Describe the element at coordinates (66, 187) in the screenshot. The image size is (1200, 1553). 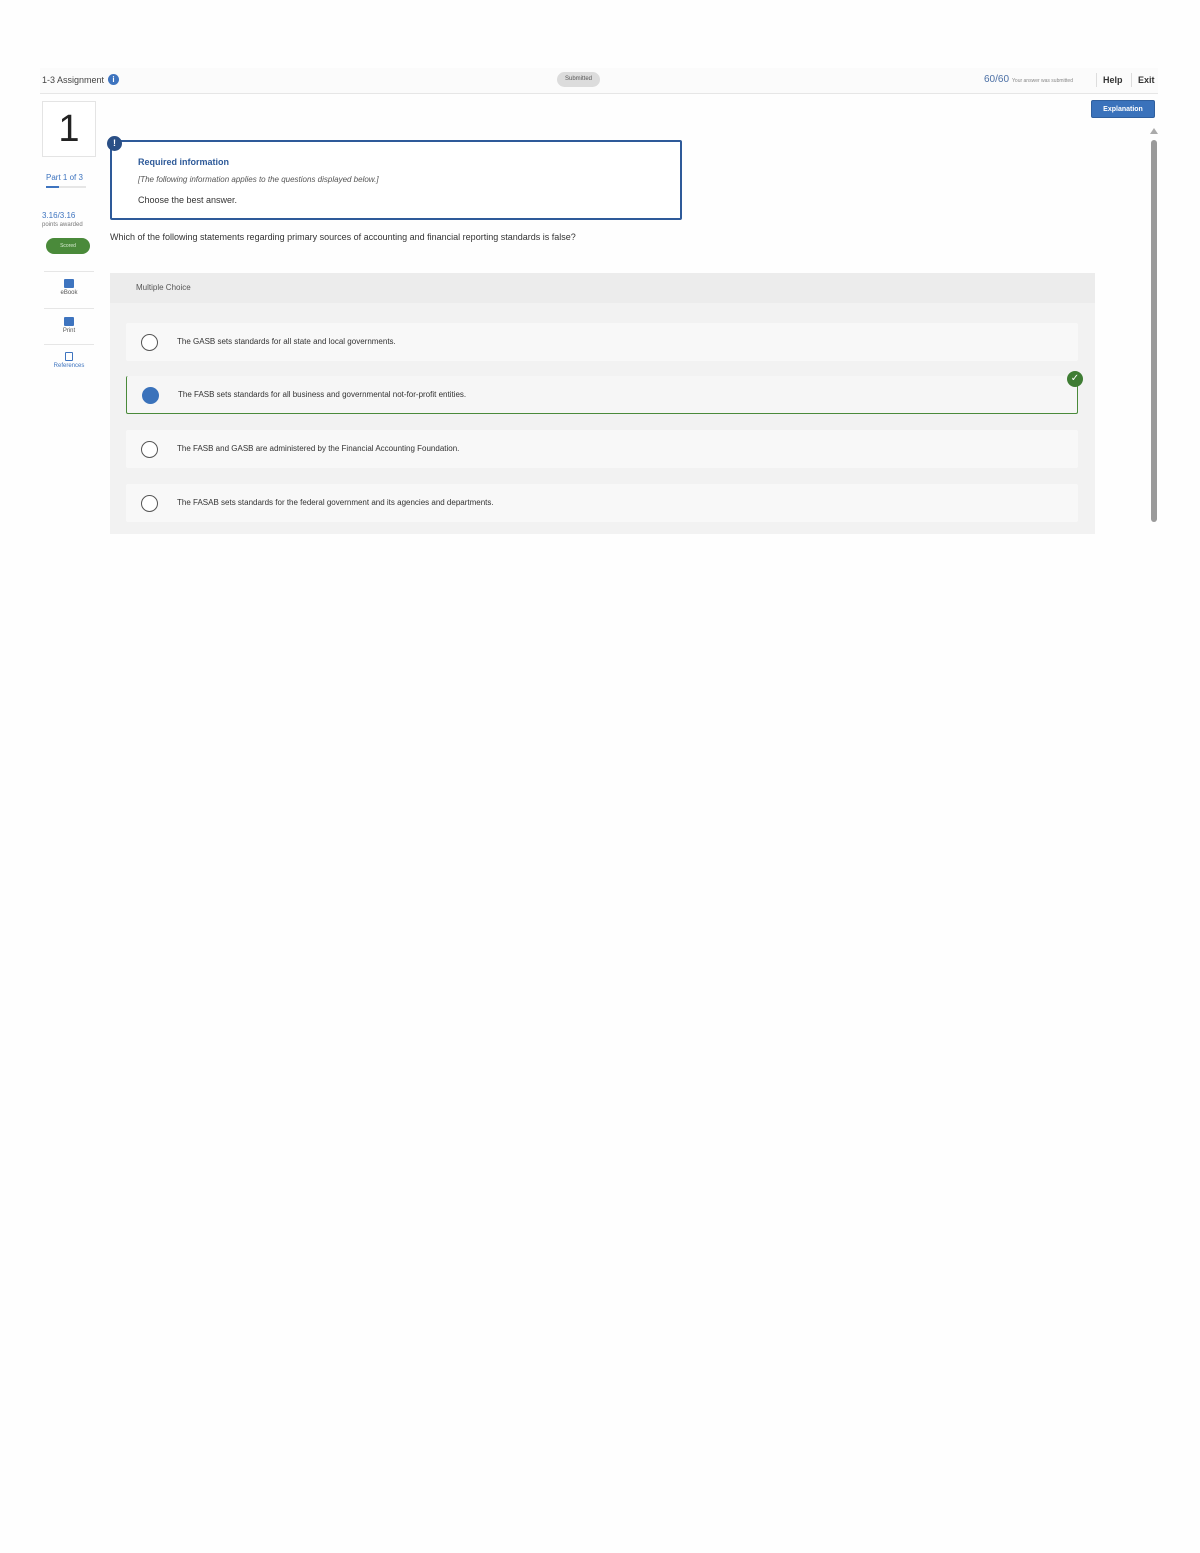
I see `part-progress-bar` at that location.